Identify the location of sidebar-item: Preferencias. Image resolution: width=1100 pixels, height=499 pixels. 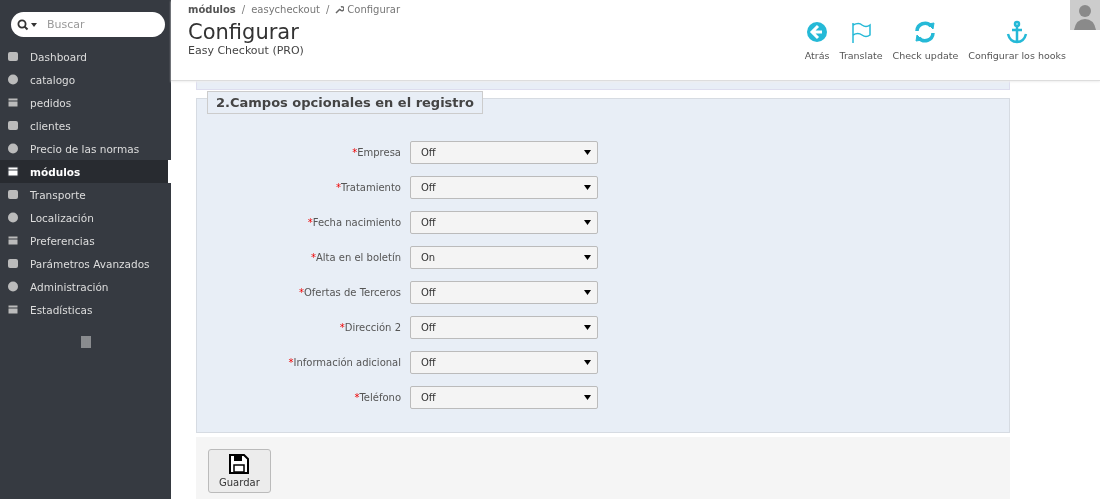
(85, 240).